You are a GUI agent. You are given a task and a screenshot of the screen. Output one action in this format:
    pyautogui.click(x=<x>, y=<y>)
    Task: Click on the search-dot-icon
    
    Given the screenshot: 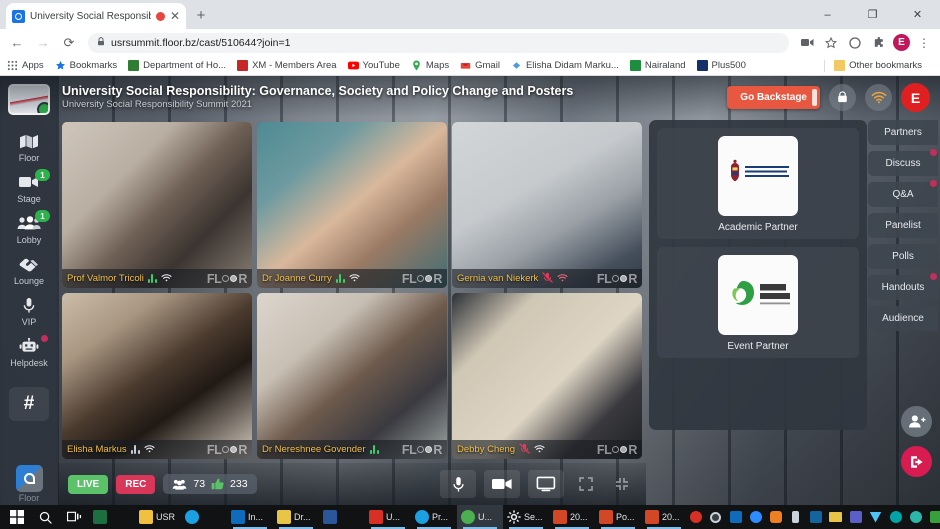 What is the action you would take?
    pyautogui.click(x=715, y=517)
    